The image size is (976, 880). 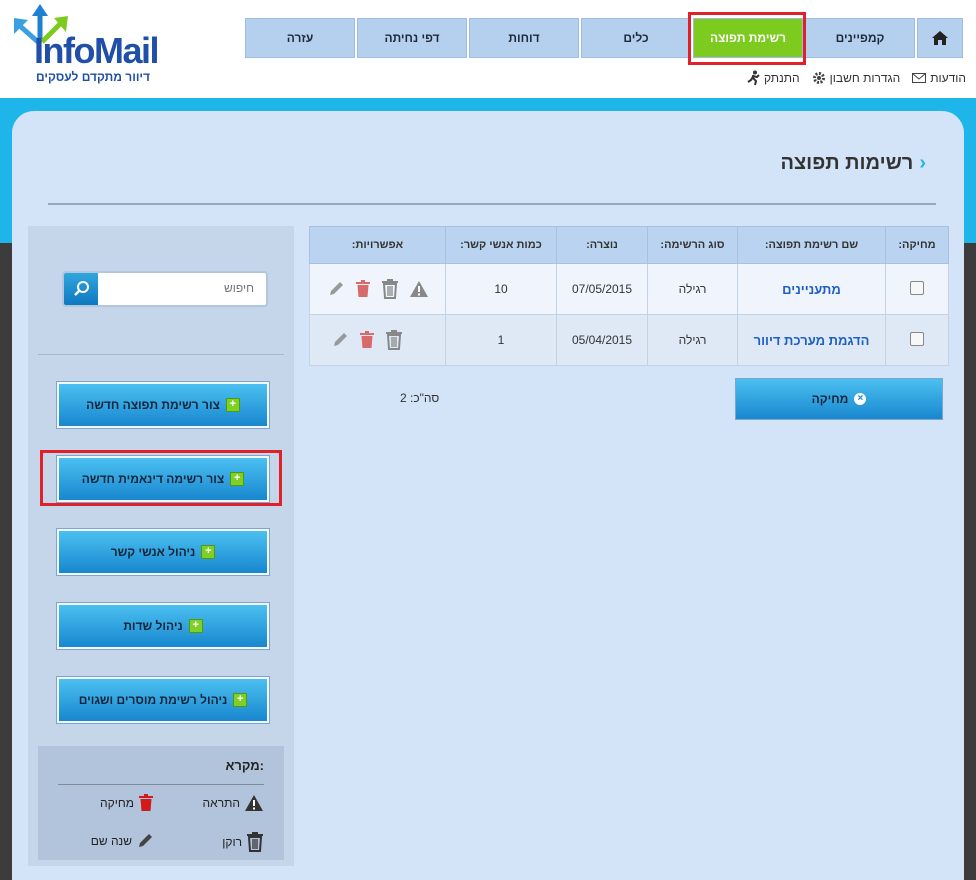 I want to click on list-name-link: הדגמת מערכת דיוור, so click(x=812, y=340).